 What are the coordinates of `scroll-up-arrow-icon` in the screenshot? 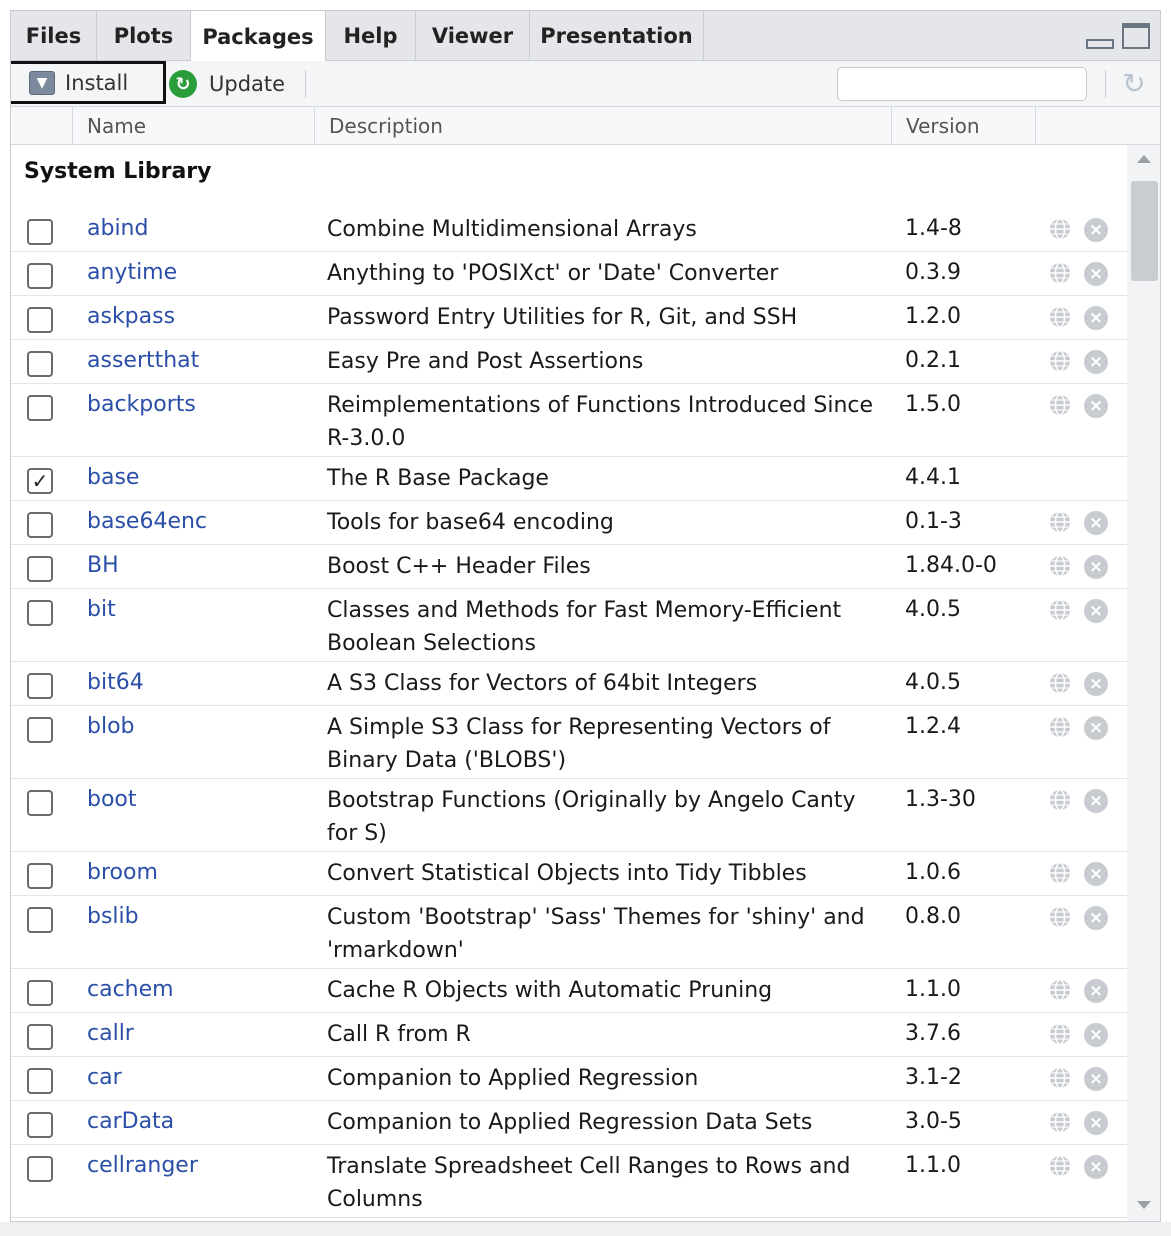 It's located at (1144, 159).